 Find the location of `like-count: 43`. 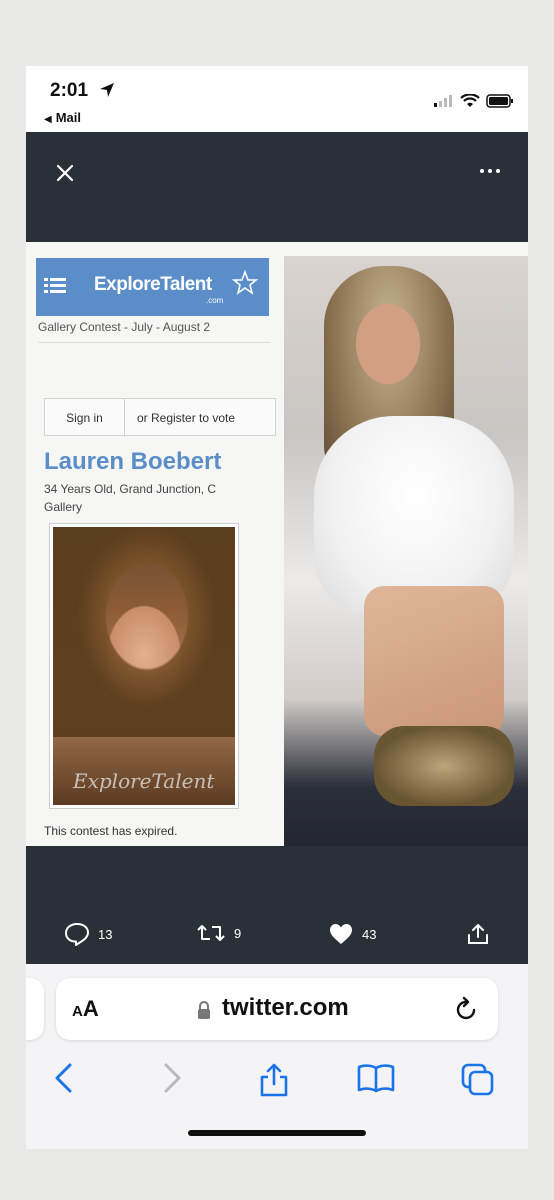

like-count: 43 is located at coordinates (369, 934).